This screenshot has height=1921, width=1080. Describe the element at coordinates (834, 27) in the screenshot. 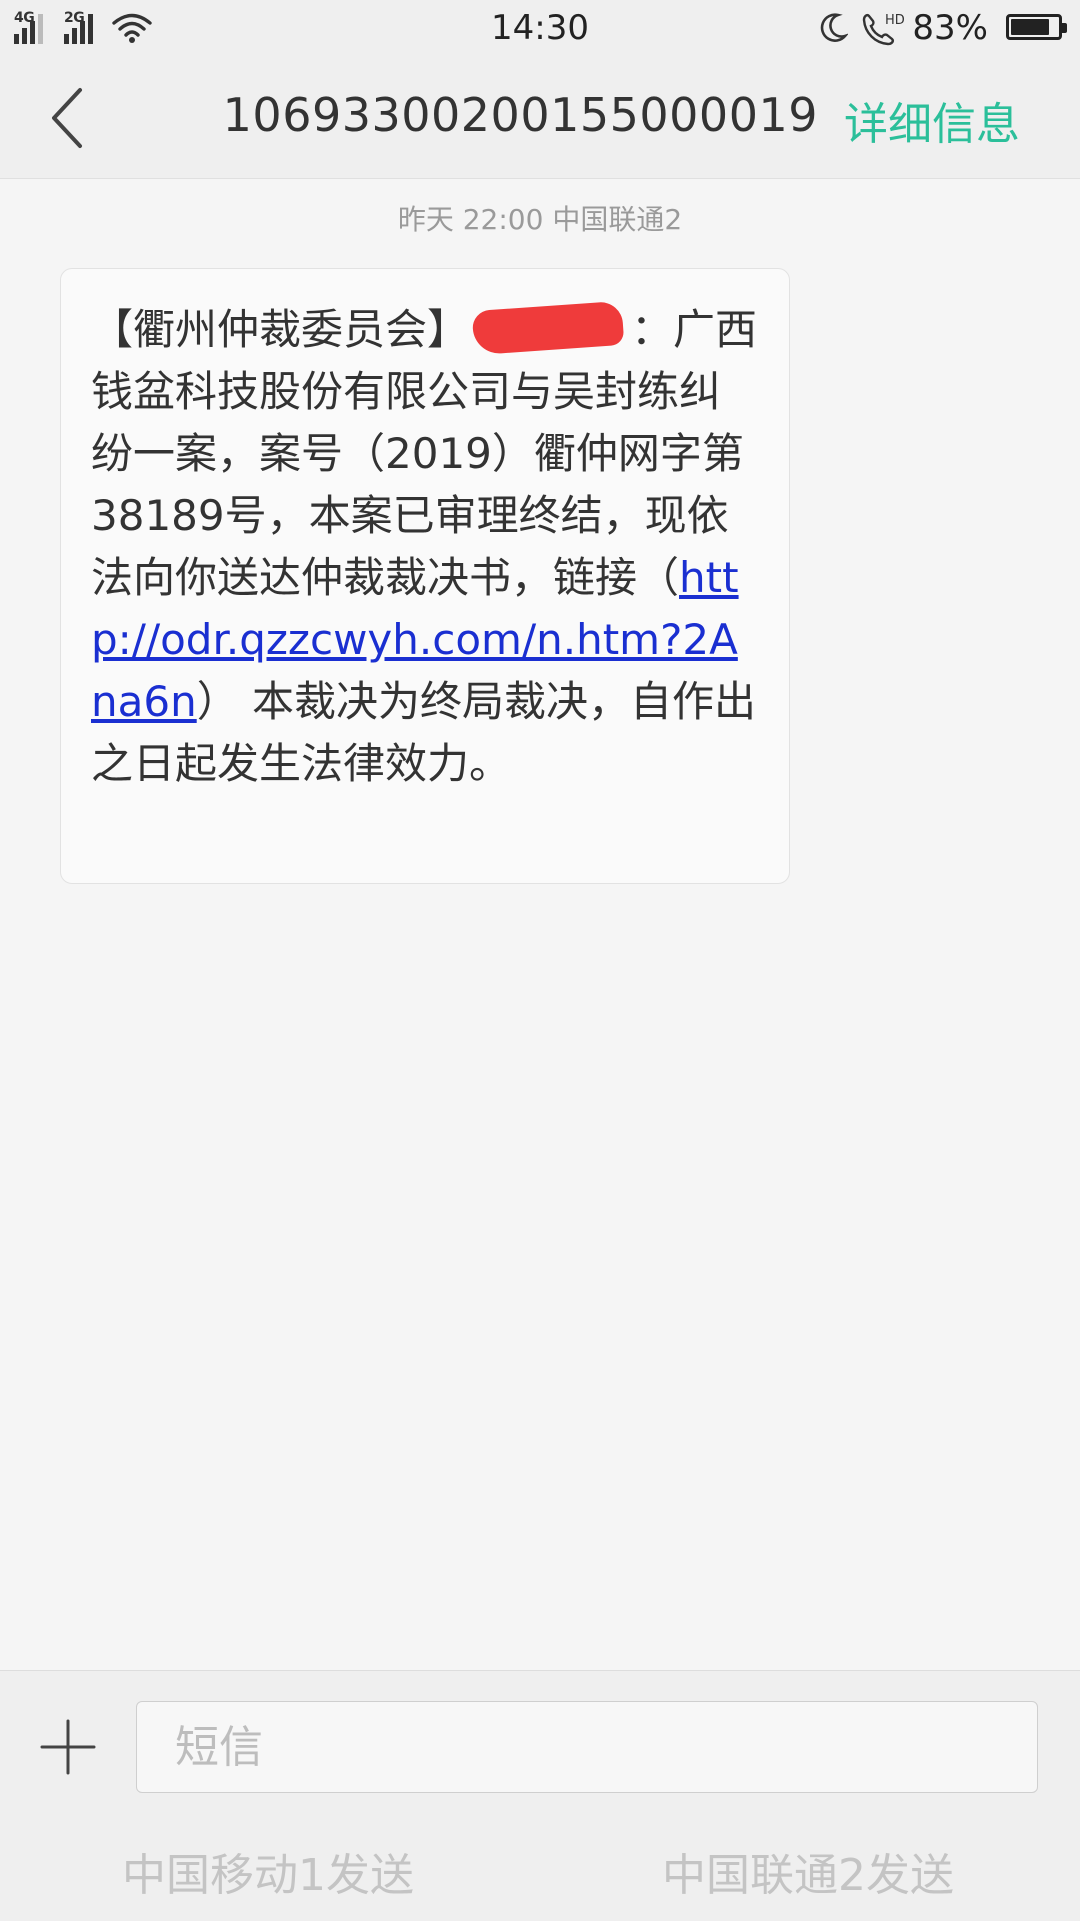

I see `moon-icon` at that location.